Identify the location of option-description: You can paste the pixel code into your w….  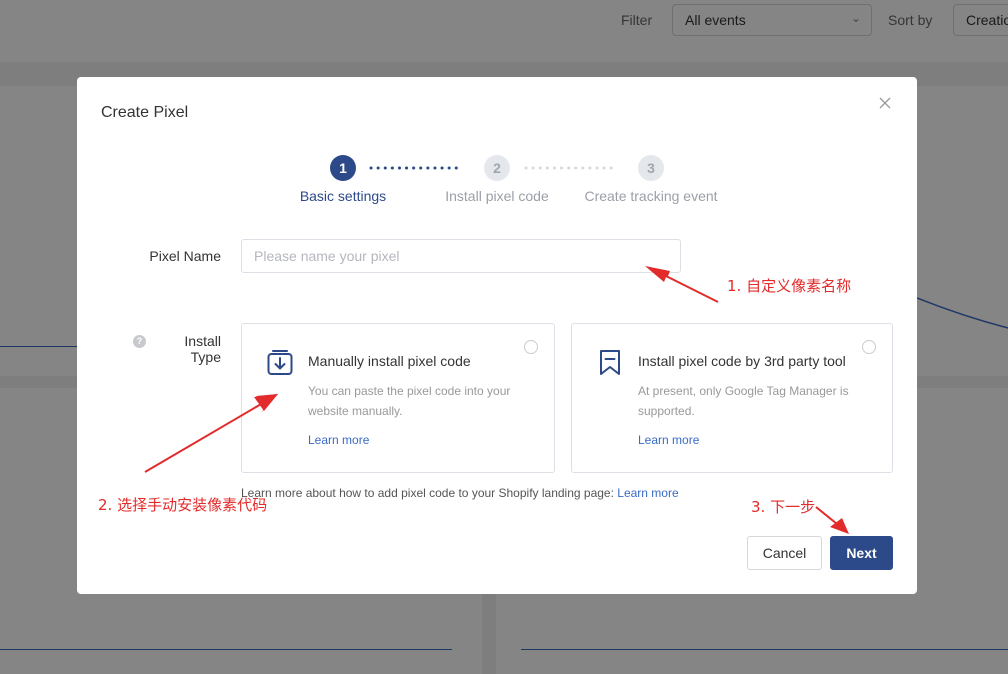
(409, 401).